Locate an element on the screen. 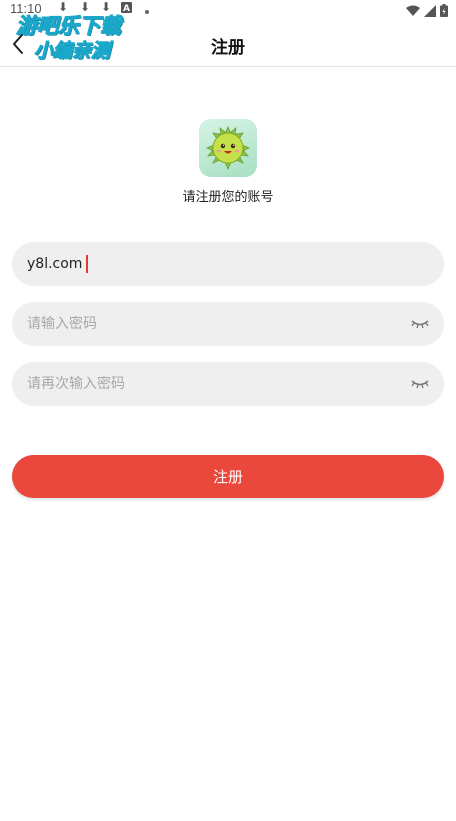  nav-bar: 注册 is located at coordinates (228, 43).